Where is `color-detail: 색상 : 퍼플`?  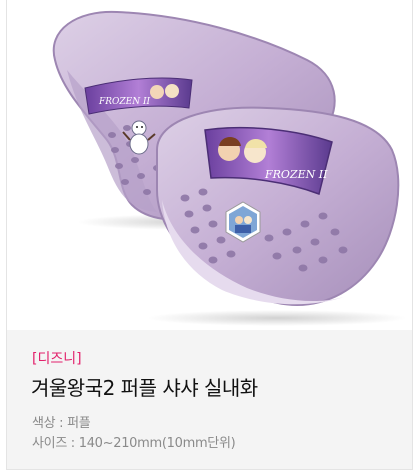 color-detail: 색상 : 퍼플 is located at coordinates (61, 423).